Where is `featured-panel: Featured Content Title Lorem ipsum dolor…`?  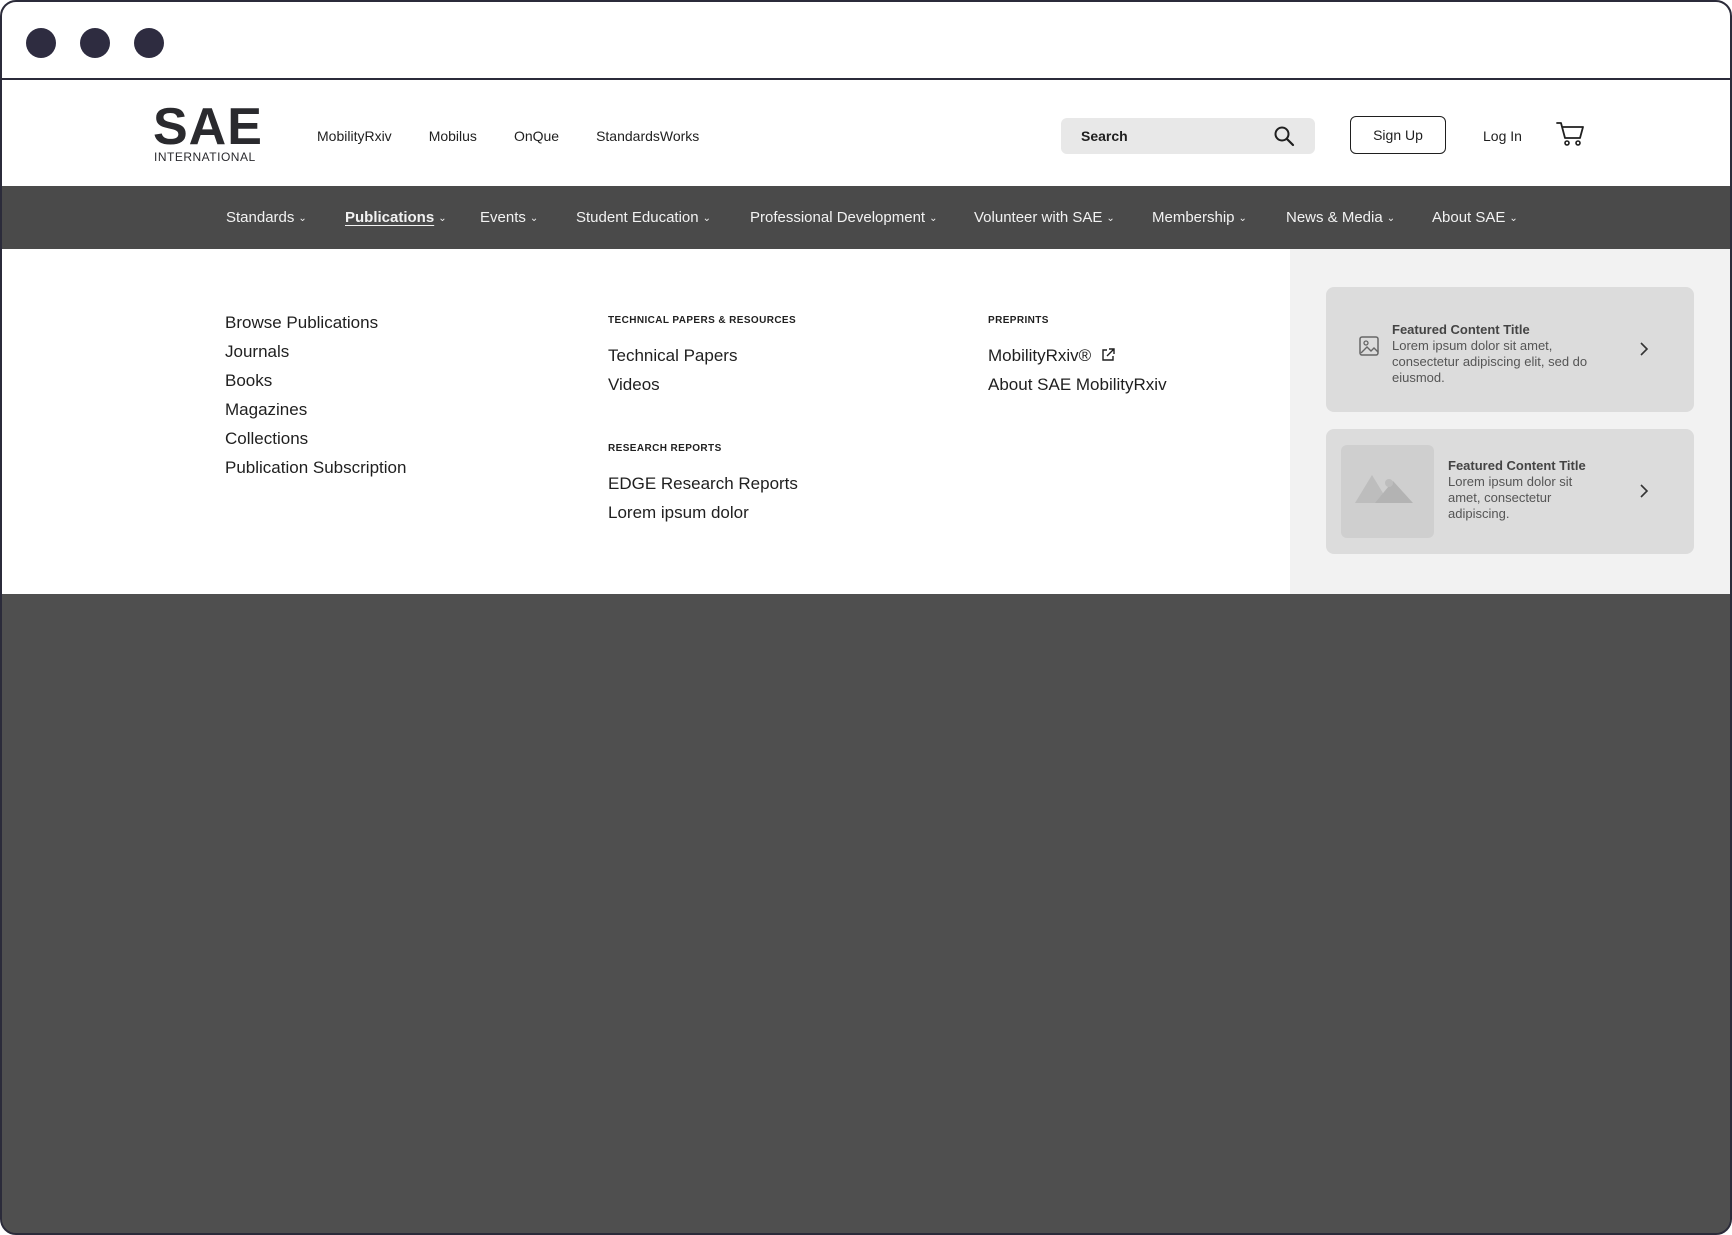
featured-panel: Featured Content Title Lorem ipsum dolor… is located at coordinates (1510, 421).